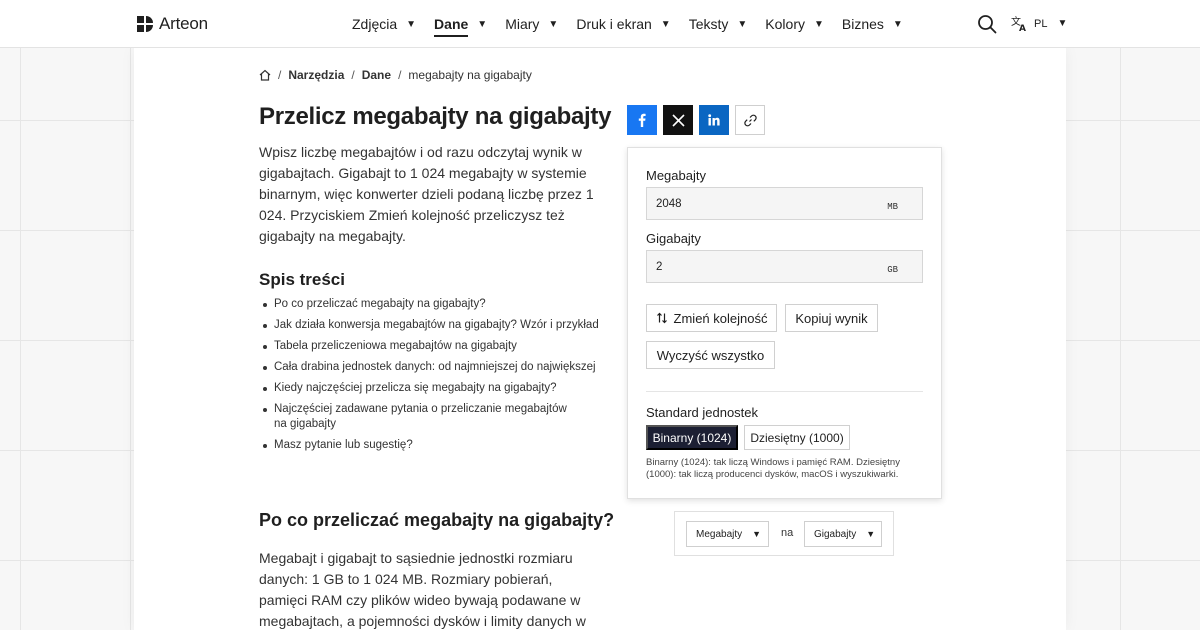 This screenshot has height=630, width=1200. Describe the element at coordinates (623, 24) in the screenshot. I see `nav-item-druk-i-ekran: Druk i ekran ▼` at that location.